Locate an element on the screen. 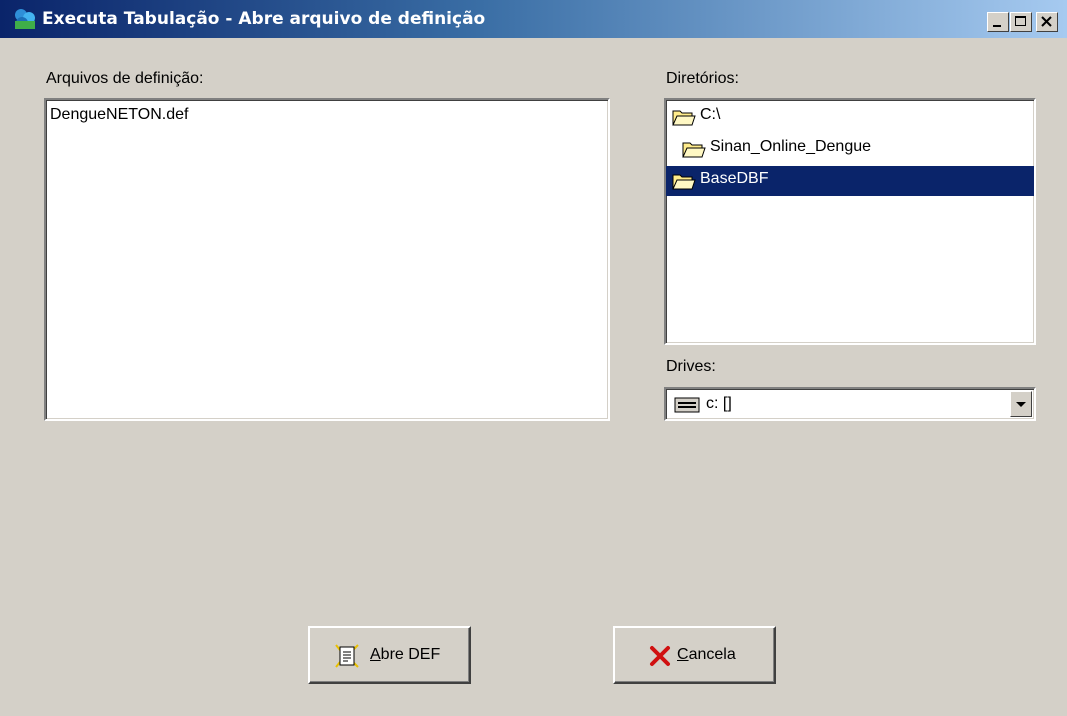 Image resolution: width=1067 pixels, height=716 pixels. directory-name: Sinan_Online_Dengue is located at coordinates (791, 146).